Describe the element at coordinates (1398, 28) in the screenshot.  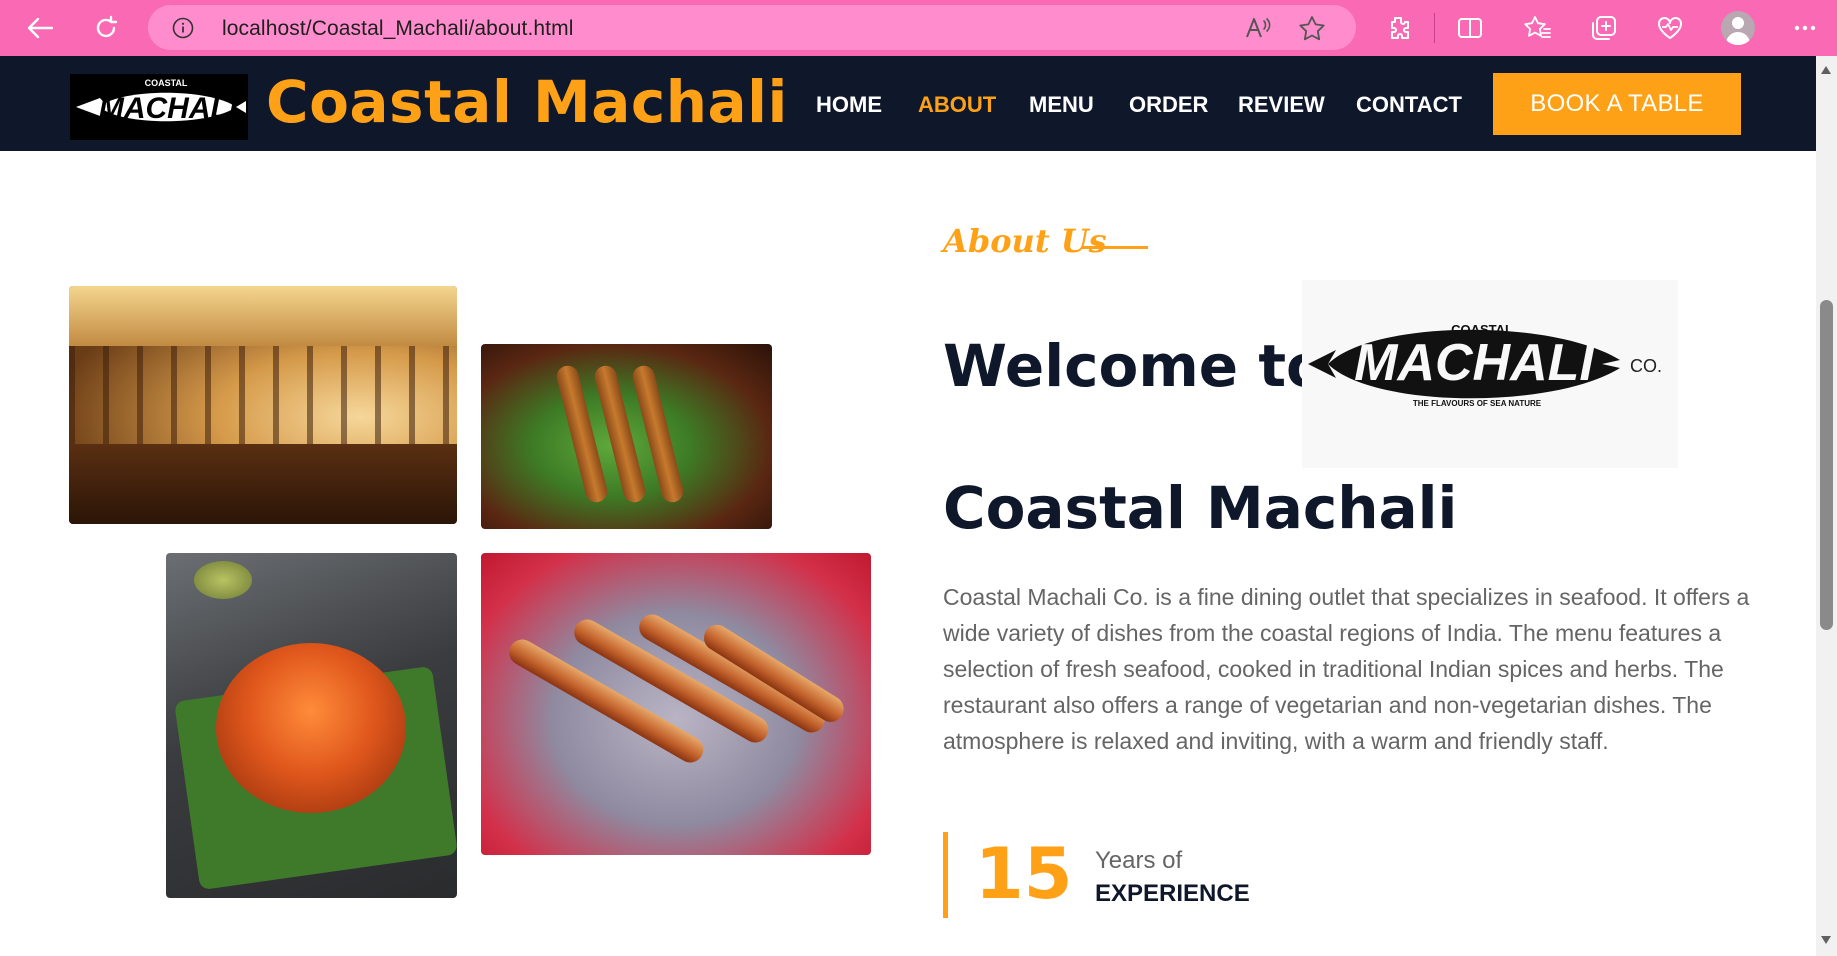
I see `extensions-icon` at that location.